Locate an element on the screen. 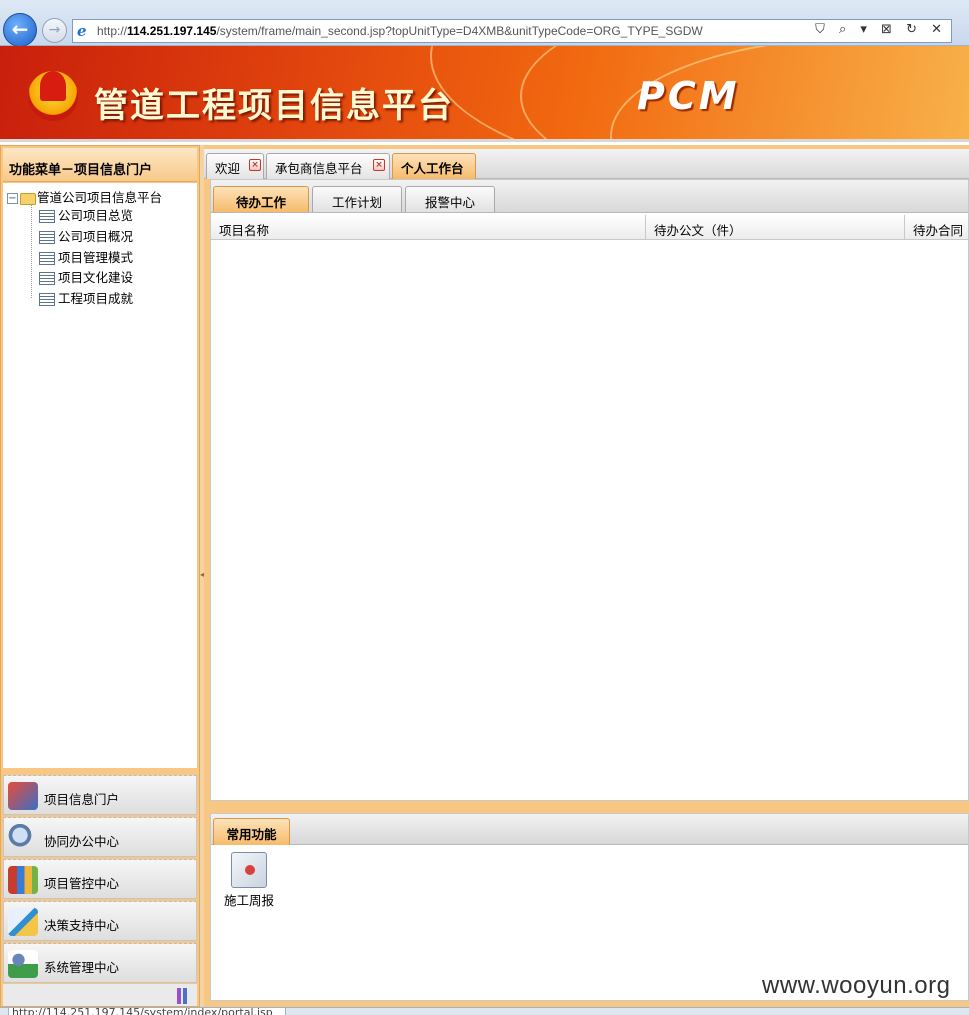 This screenshot has height=1015, width=969. address-tools-icons: ⛉ ⌕ ▾ ⊠ ↻ ✕ is located at coordinates (881, 29).